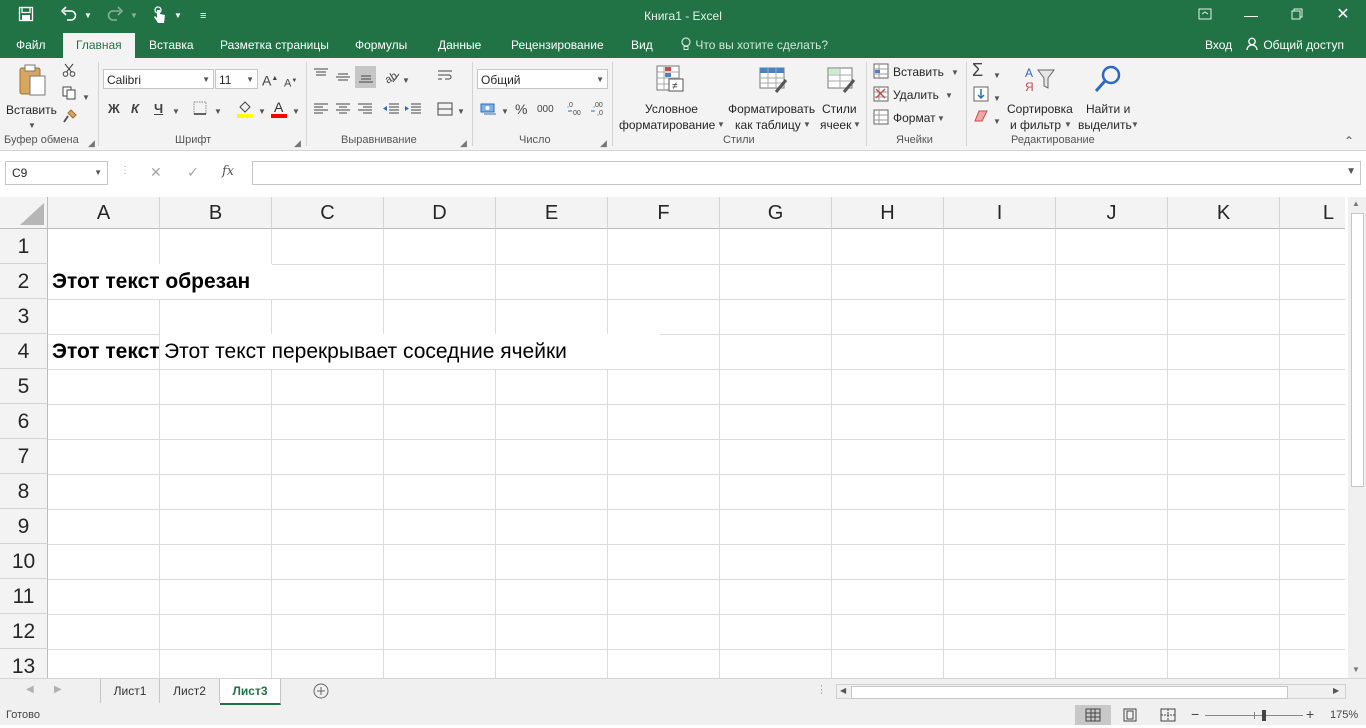  I want to click on format-painter-icon, so click(70, 118).